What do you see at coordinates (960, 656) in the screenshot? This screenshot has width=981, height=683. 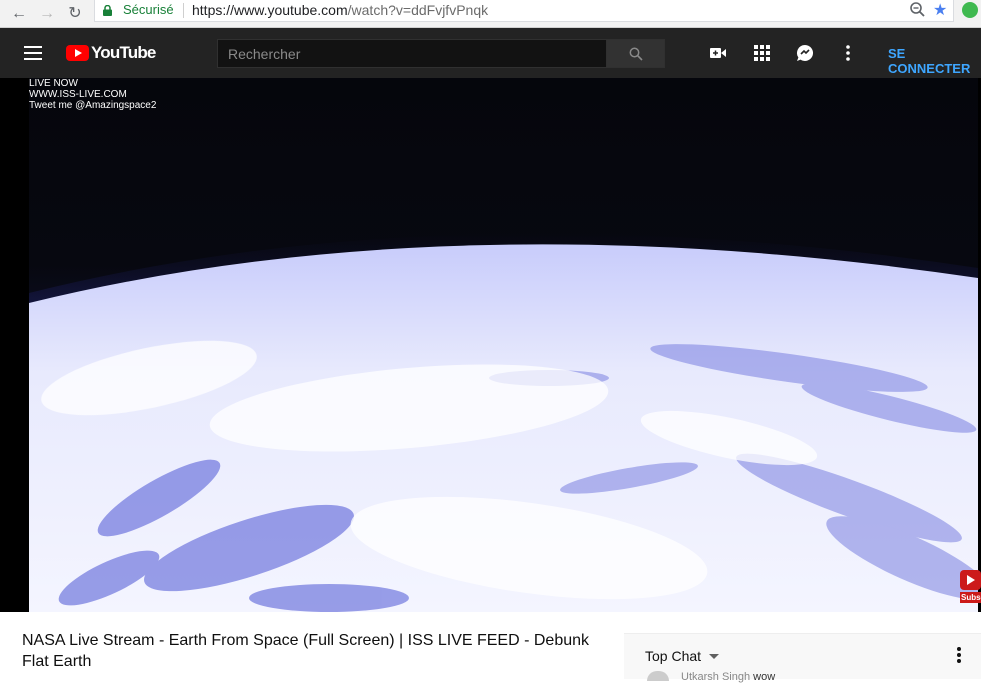 I see `chat-more-icon` at bounding box center [960, 656].